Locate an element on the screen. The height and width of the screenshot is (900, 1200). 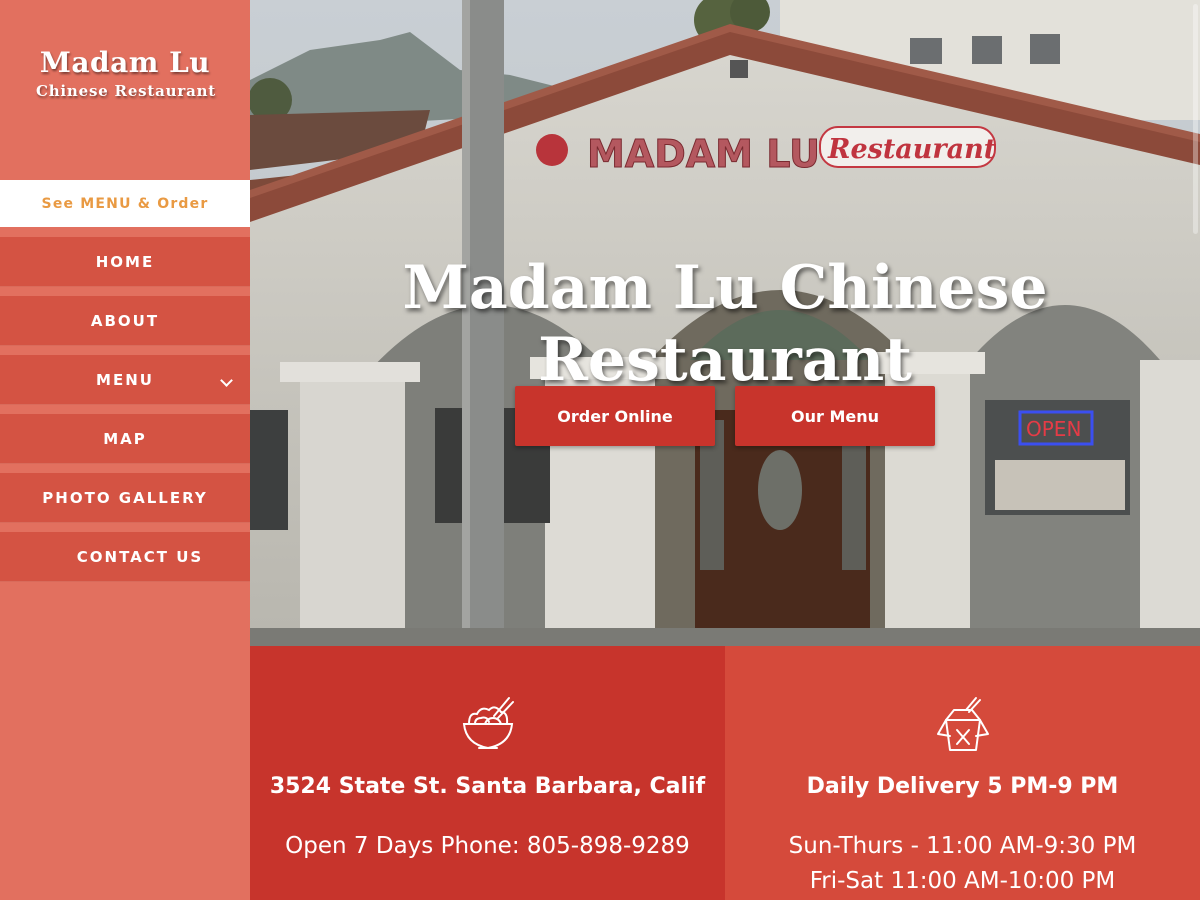
nav-item-label: HOME is located at coordinates (125, 261).